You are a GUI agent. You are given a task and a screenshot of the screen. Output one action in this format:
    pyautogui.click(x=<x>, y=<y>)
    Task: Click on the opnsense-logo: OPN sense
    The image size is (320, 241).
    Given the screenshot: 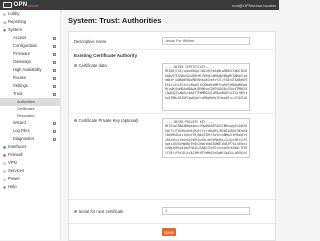 What is the action you would take?
    pyautogui.click(x=21, y=5)
    